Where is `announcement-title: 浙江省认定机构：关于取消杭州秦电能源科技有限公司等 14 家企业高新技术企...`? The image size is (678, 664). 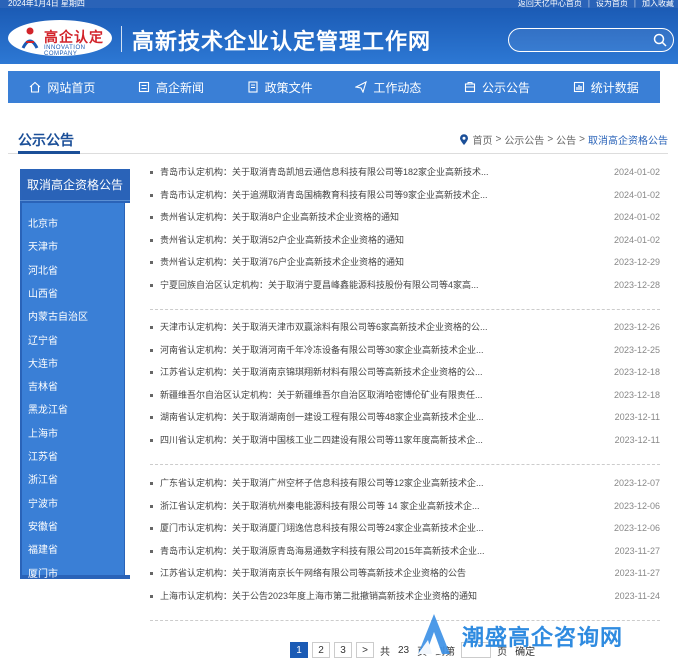 announcement-title: 浙江省认定机构：关于取消杭州秦电能源科技有限公司等 14 家企业高新技术企... is located at coordinates (375, 506).